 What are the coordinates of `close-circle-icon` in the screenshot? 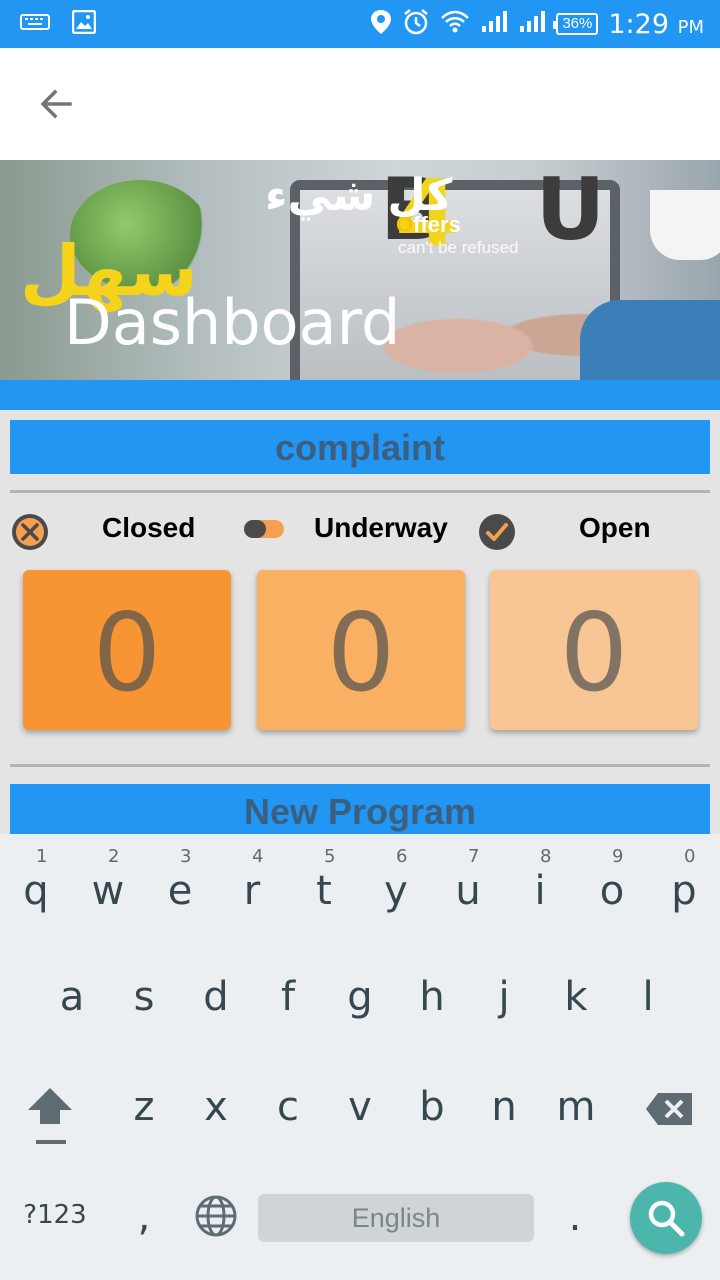 It's located at (30, 534).